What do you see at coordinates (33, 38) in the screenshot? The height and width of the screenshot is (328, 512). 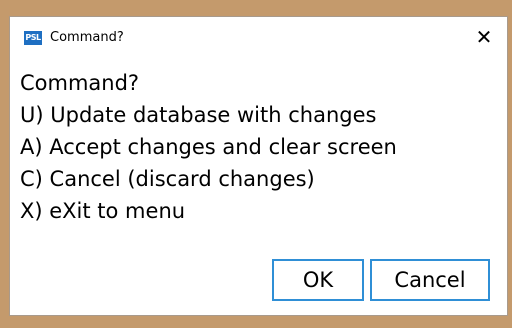 I see `app-icon: PSL` at bounding box center [33, 38].